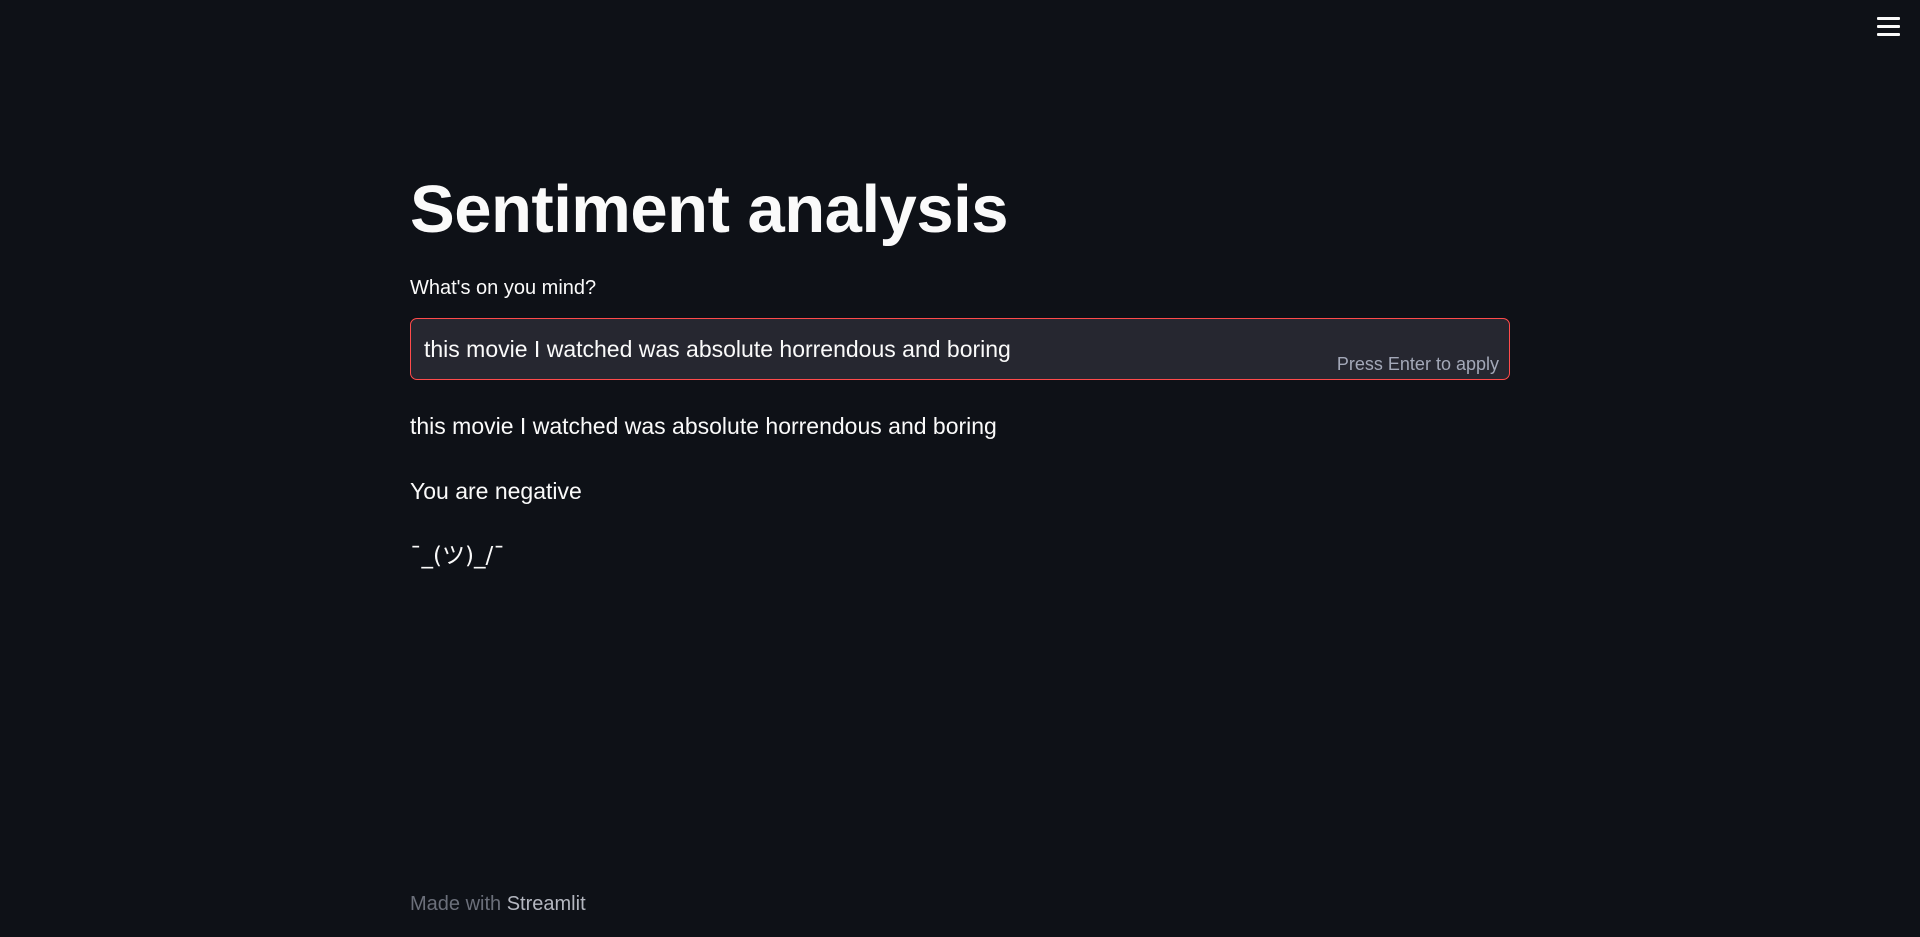 The image size is (1920, 937). I want to click on sentiment-result: You are negative, so click(496, 491).